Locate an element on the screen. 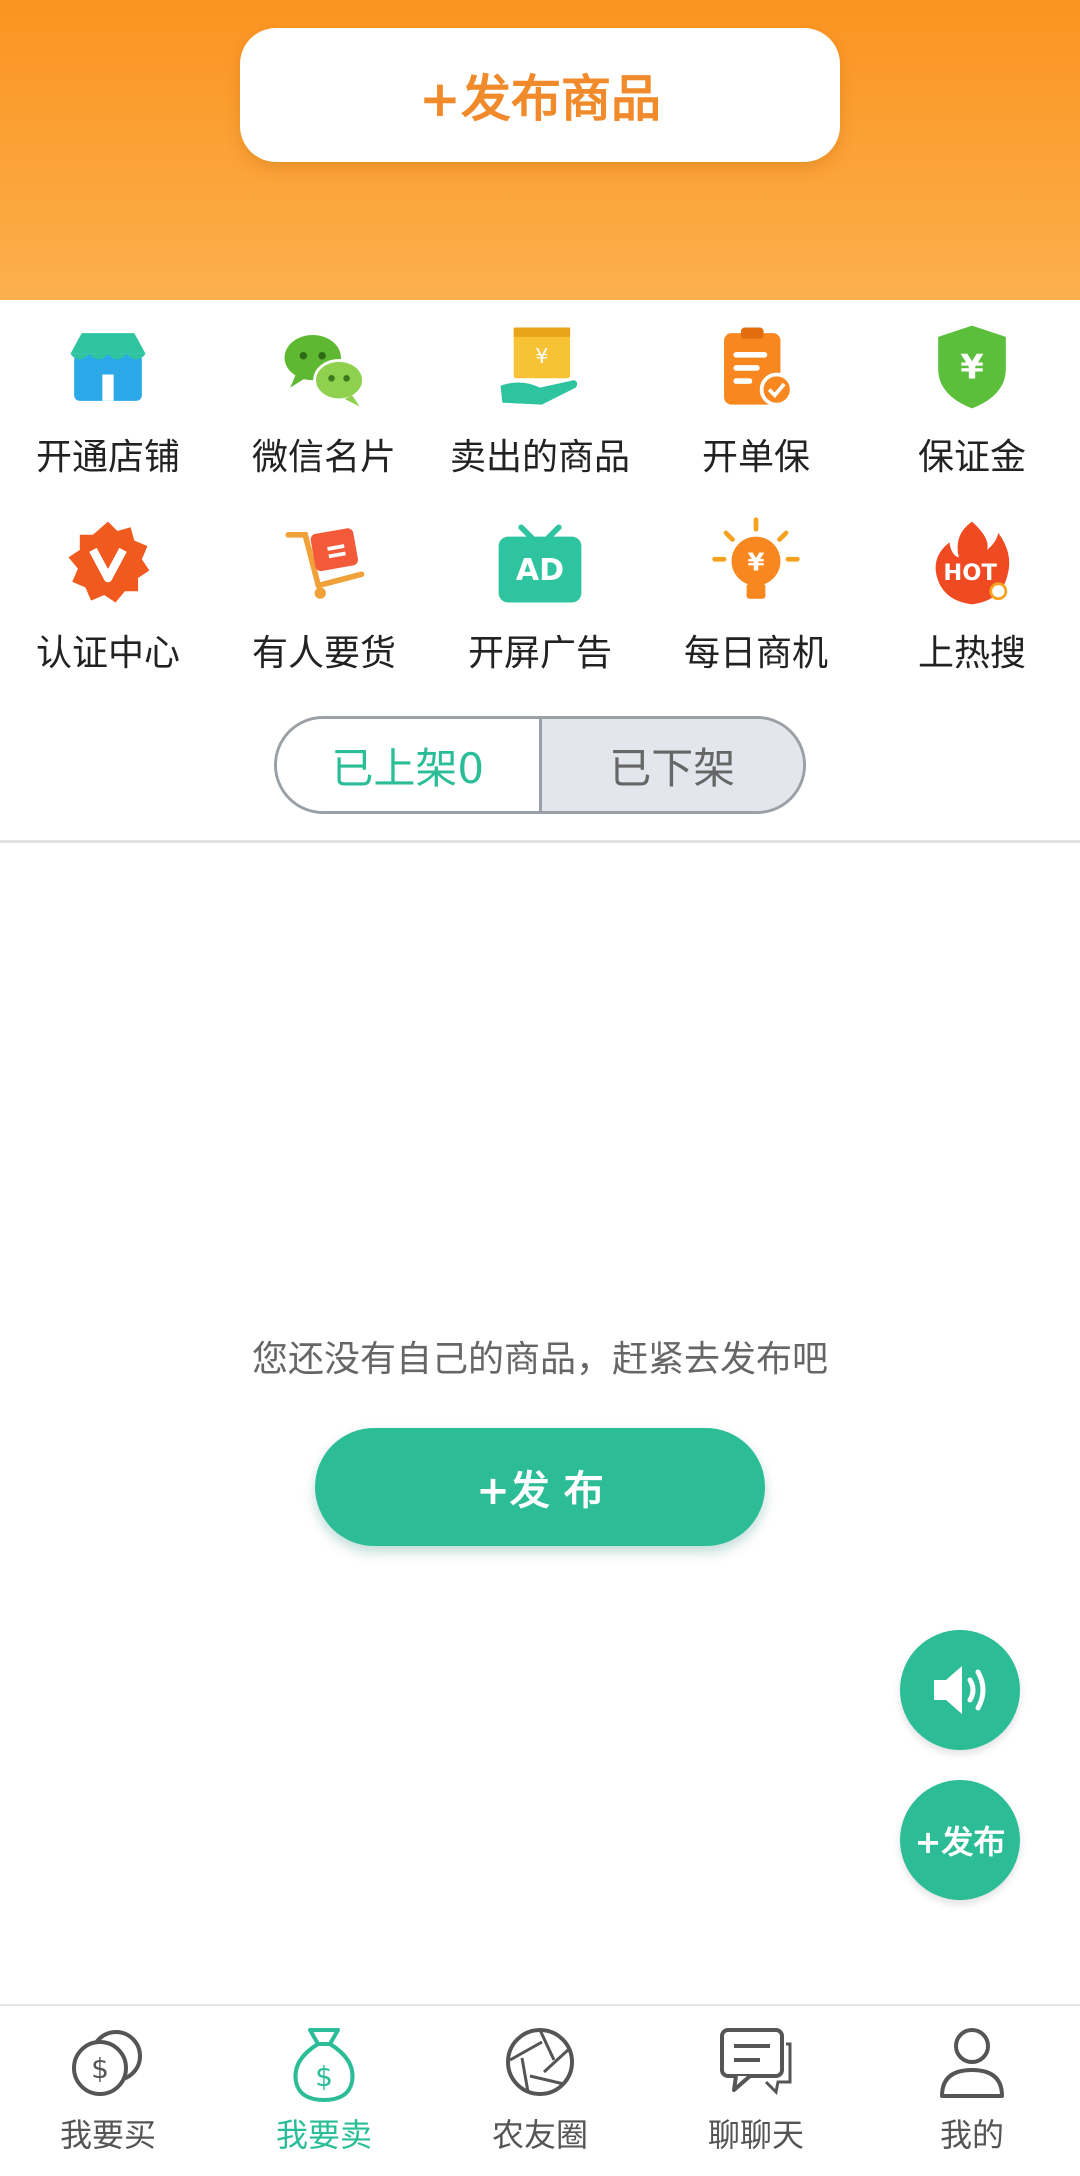  tab-listed: 已上架0 is located at coordinates (408, 765).